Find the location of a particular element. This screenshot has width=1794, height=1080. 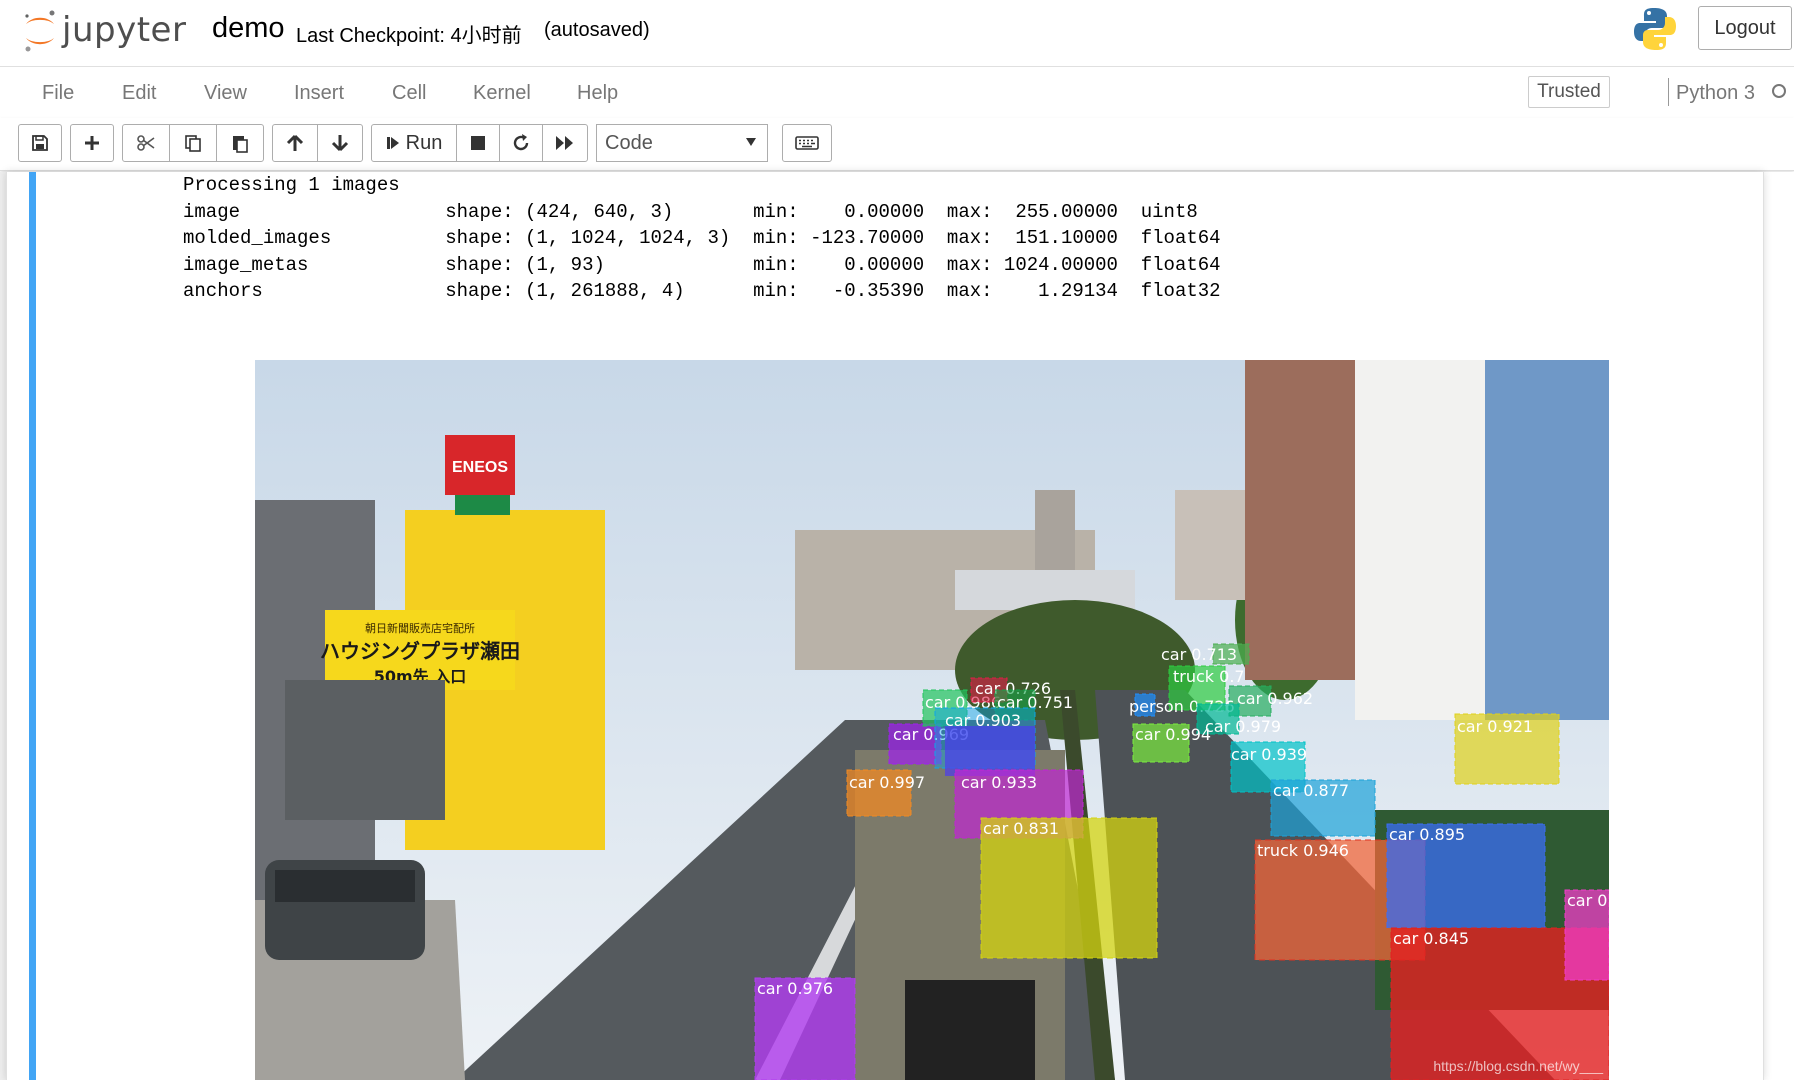

toolbar: Run Code is located at coordinates (897, 144).